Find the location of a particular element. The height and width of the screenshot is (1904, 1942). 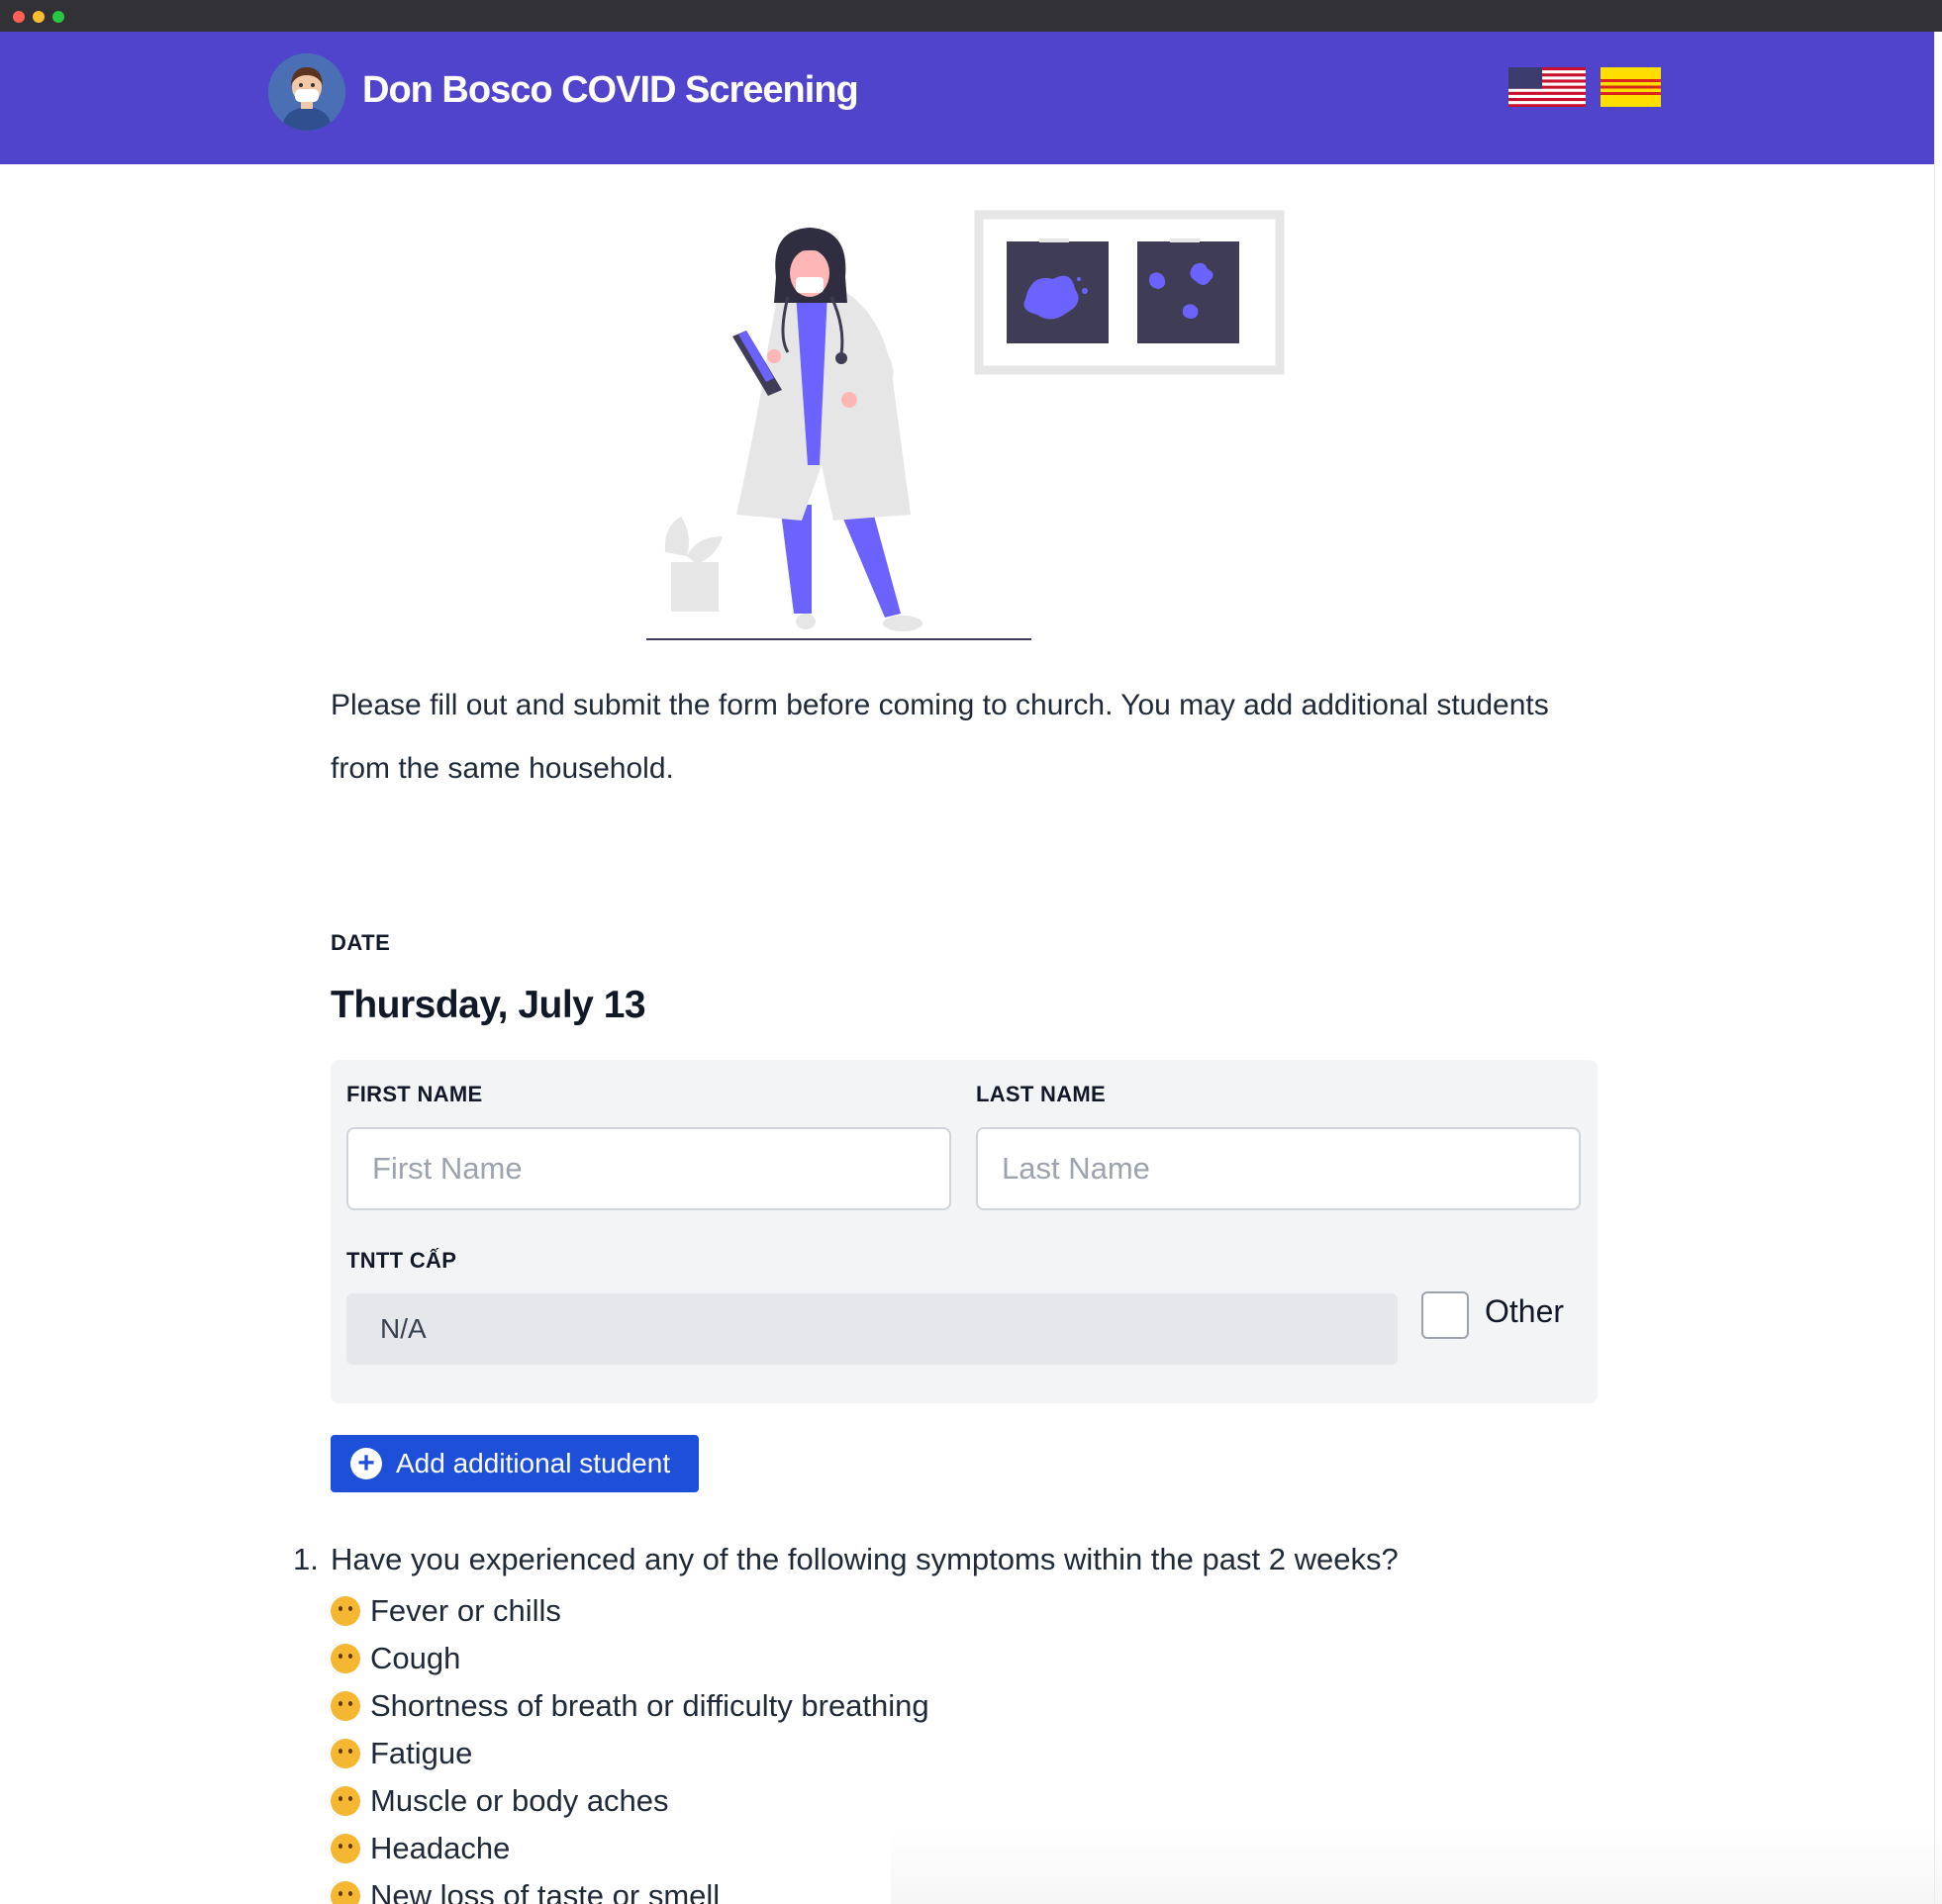

tired-face-emoji-icon is located at coordinates (345, 1706).